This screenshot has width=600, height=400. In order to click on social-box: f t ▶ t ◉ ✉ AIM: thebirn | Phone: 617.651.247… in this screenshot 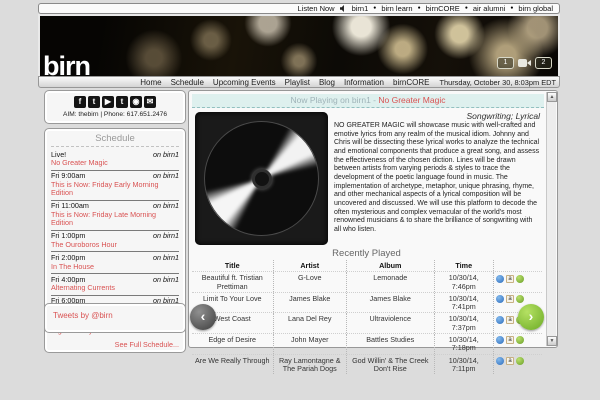, I will do `click(115, 107)`.